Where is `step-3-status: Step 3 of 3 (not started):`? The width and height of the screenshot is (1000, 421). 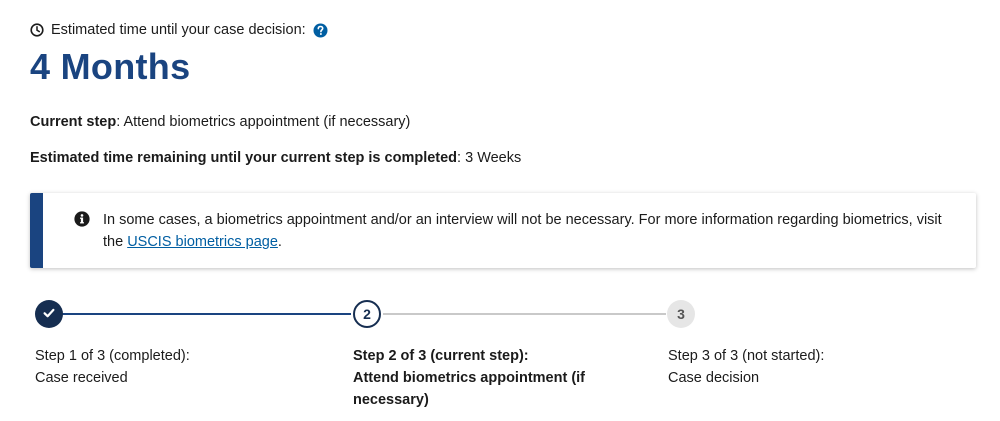 step-3-status: Step 3 of 3 (not started): is located at coordinates (746, 356).